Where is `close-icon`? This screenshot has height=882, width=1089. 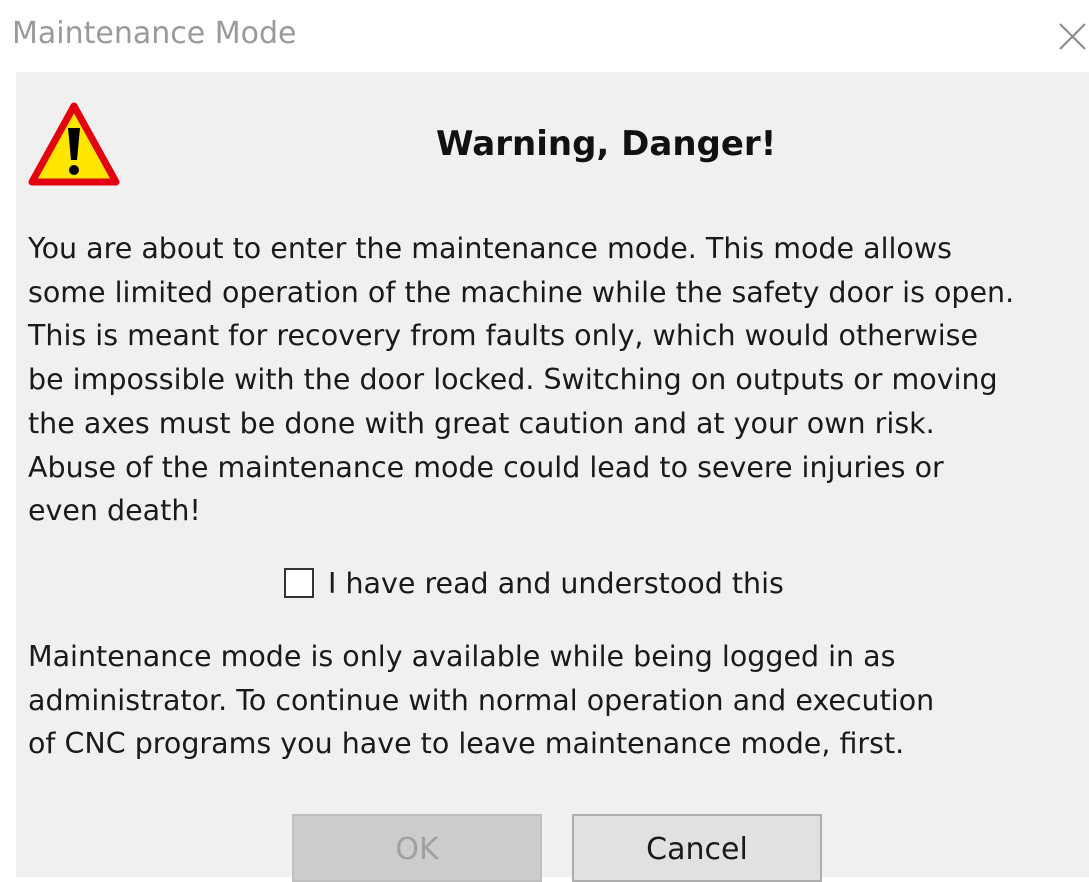 close-icon is located at coordinates (1072, 36).